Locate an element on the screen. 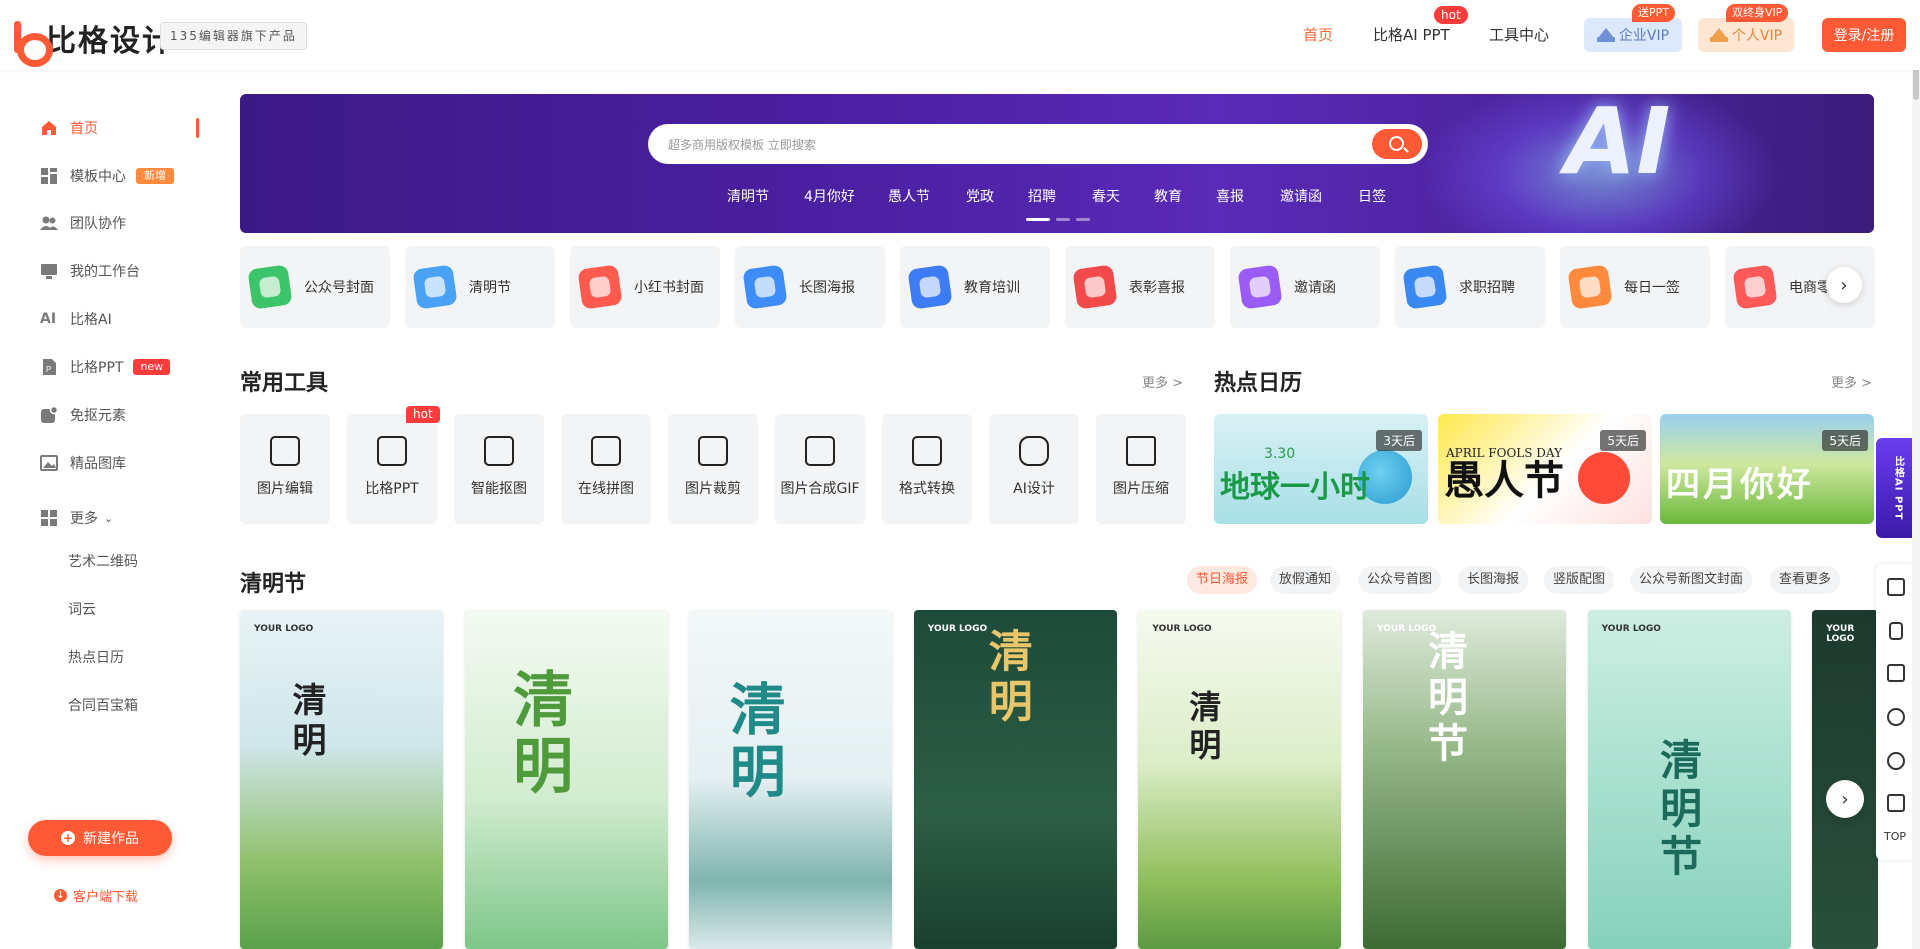 This screenshot has width=1920, height=949. poster-logo: YOUR LOGO is located at coordinates (1631, 629).